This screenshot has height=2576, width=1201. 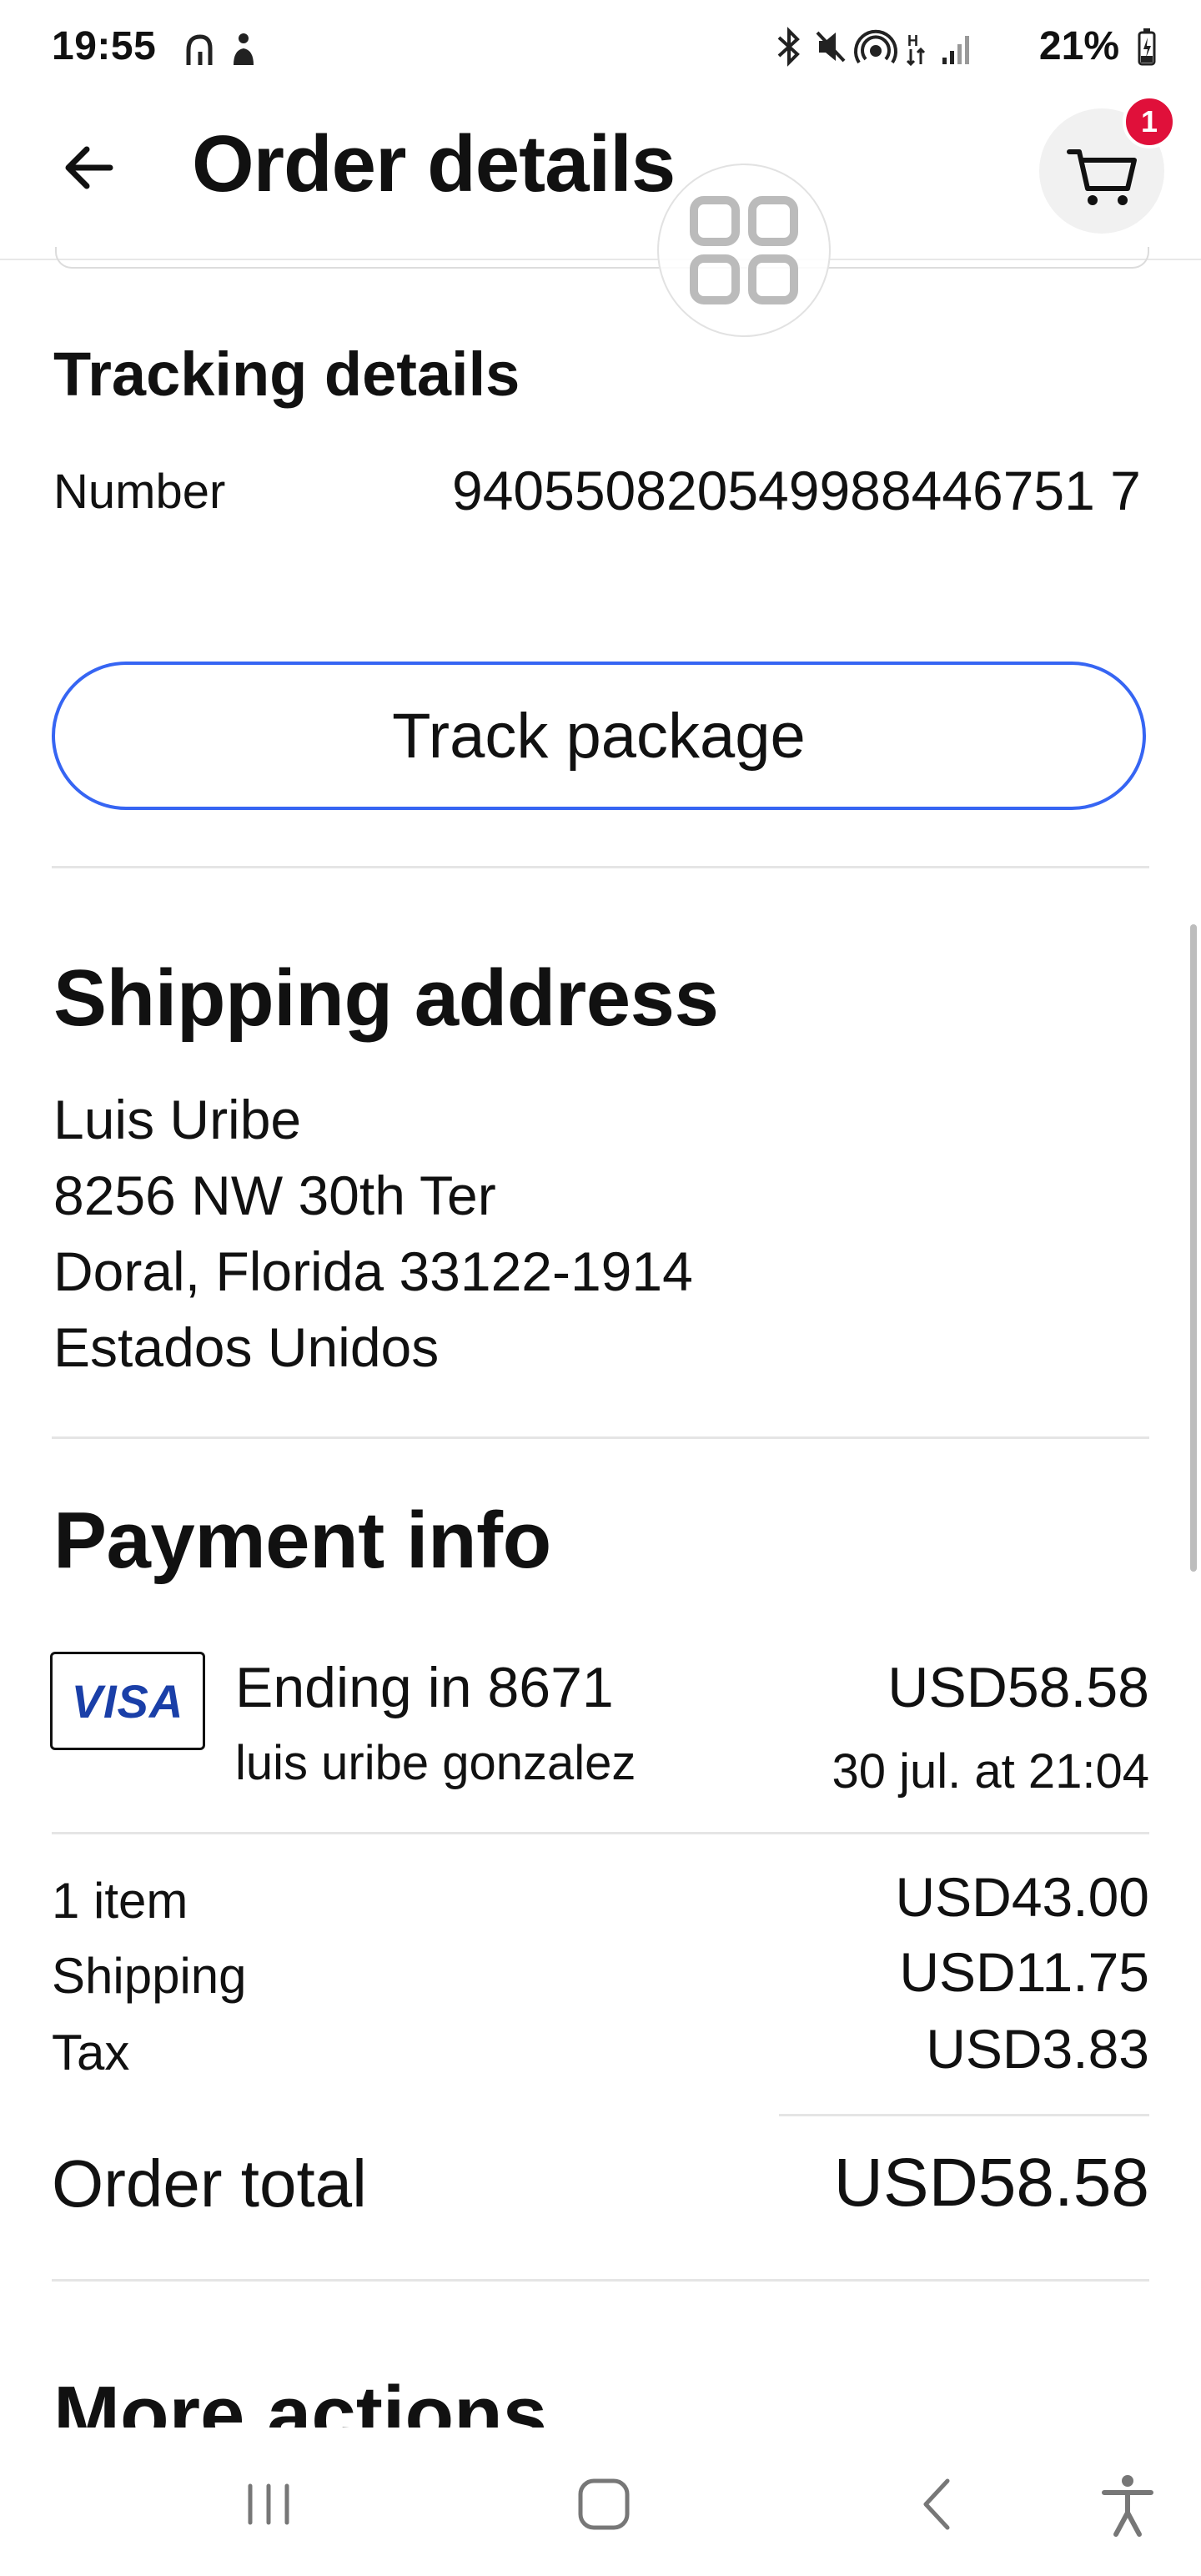 I want to click on status-time: 19:55, so click(x=105, y=46).